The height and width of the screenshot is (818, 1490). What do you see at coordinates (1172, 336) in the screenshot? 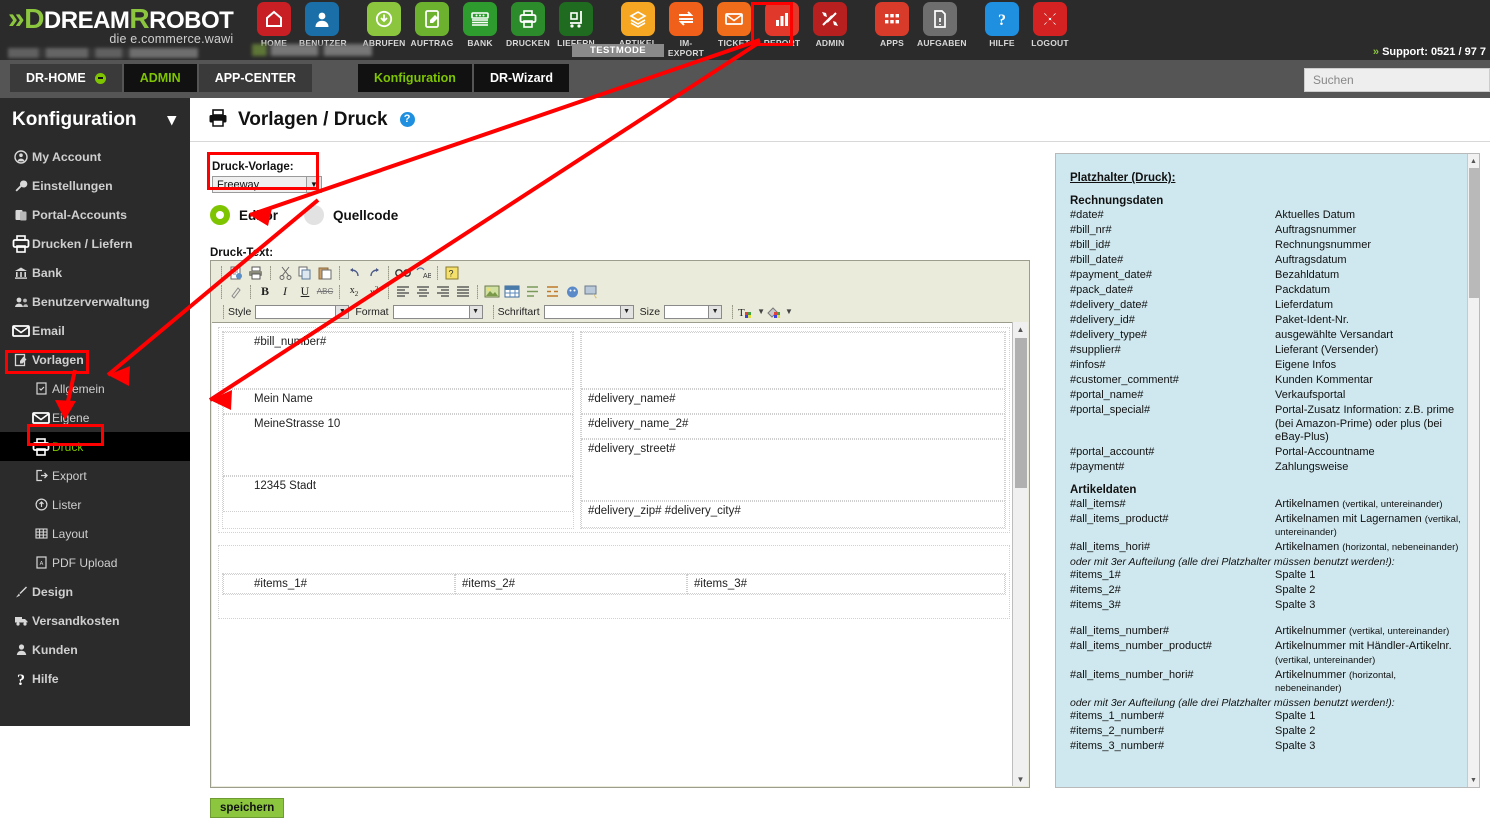
I see `placeholder-key: #delivery_type#` at bounding box center [1172, 336].